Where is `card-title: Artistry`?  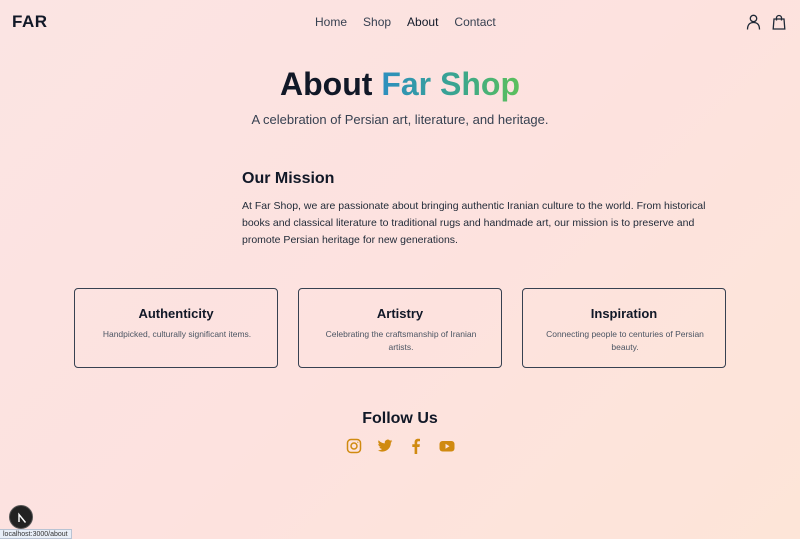
card-title: Artistry is located at coordinates (400, 313).